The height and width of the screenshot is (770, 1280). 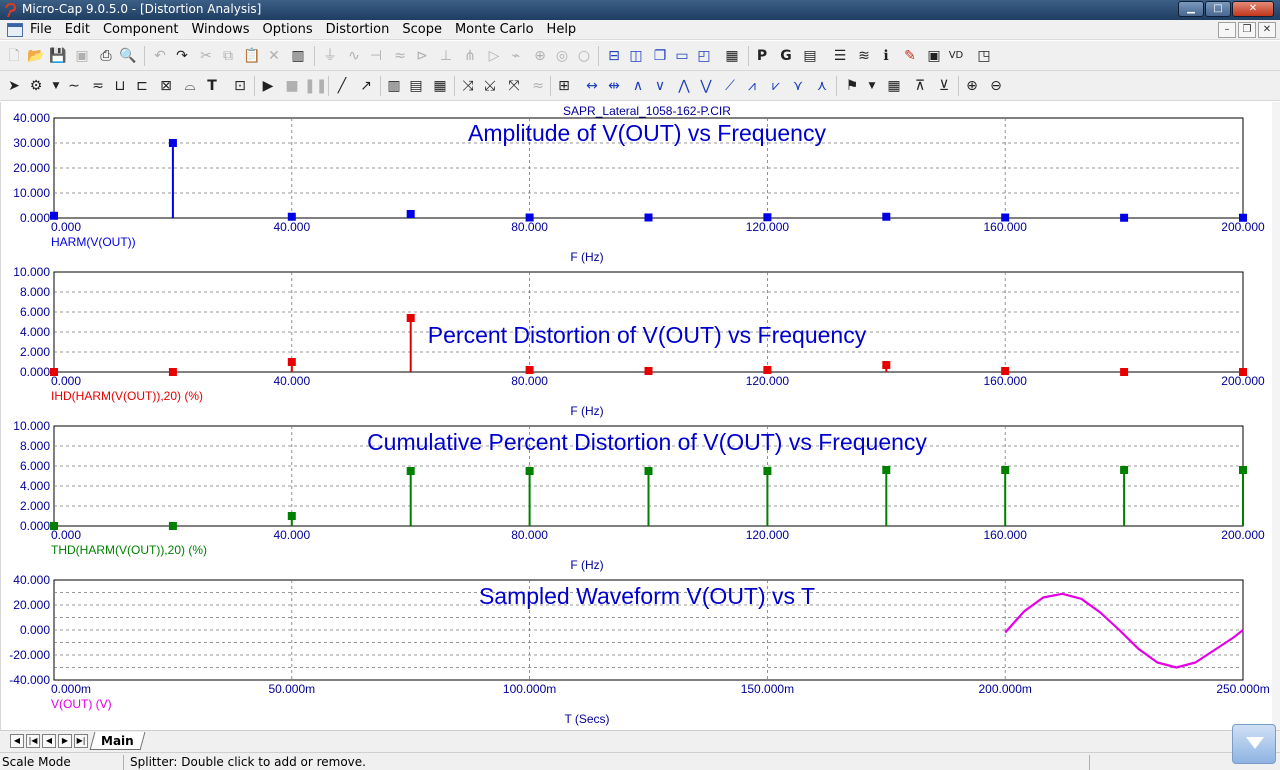 I want to click on sine-source-icon: ○, so click(x=584, y=56).